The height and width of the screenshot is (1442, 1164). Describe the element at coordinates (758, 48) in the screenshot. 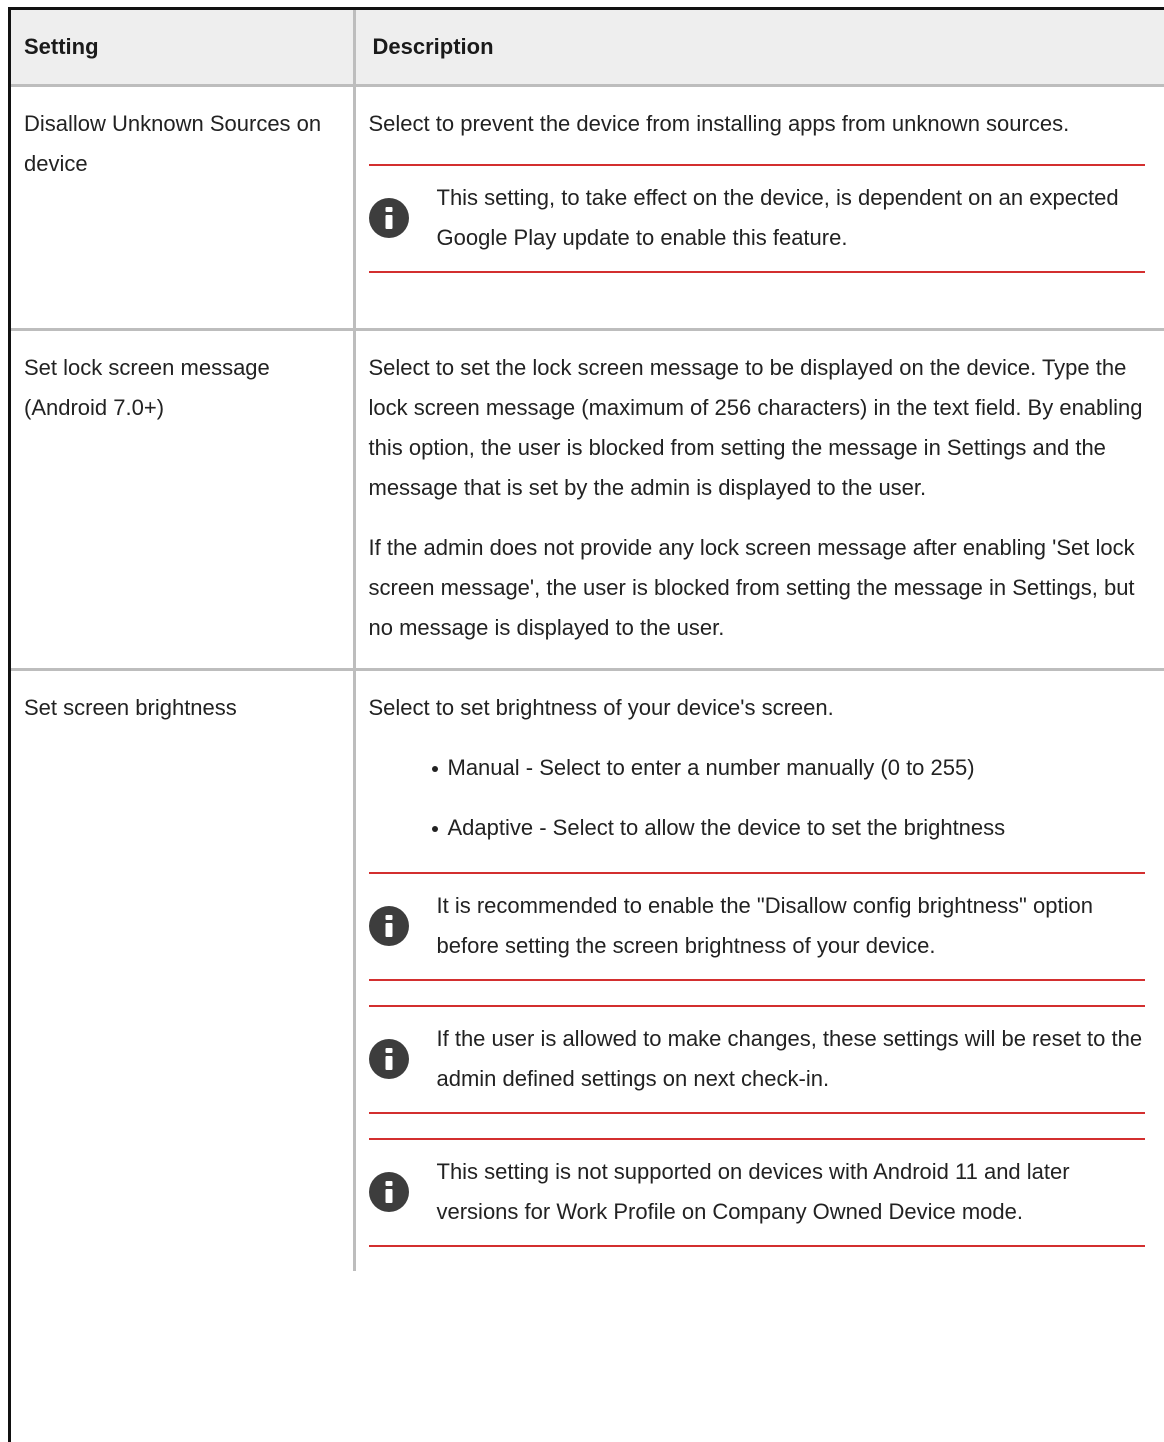

I see `header-description: Description` at that location.